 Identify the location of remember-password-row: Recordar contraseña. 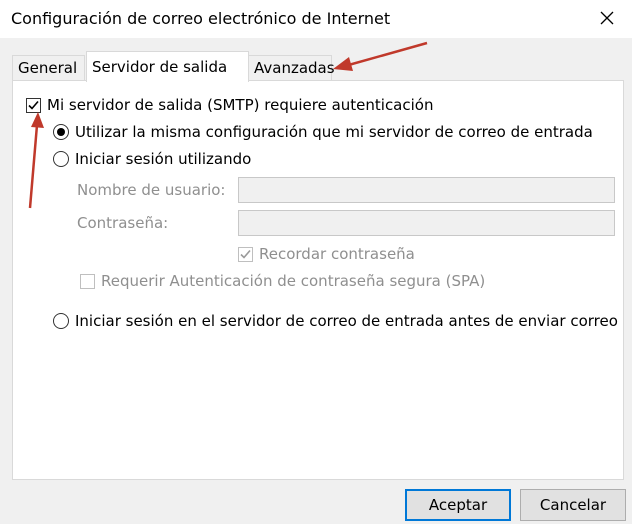
(326, 254).